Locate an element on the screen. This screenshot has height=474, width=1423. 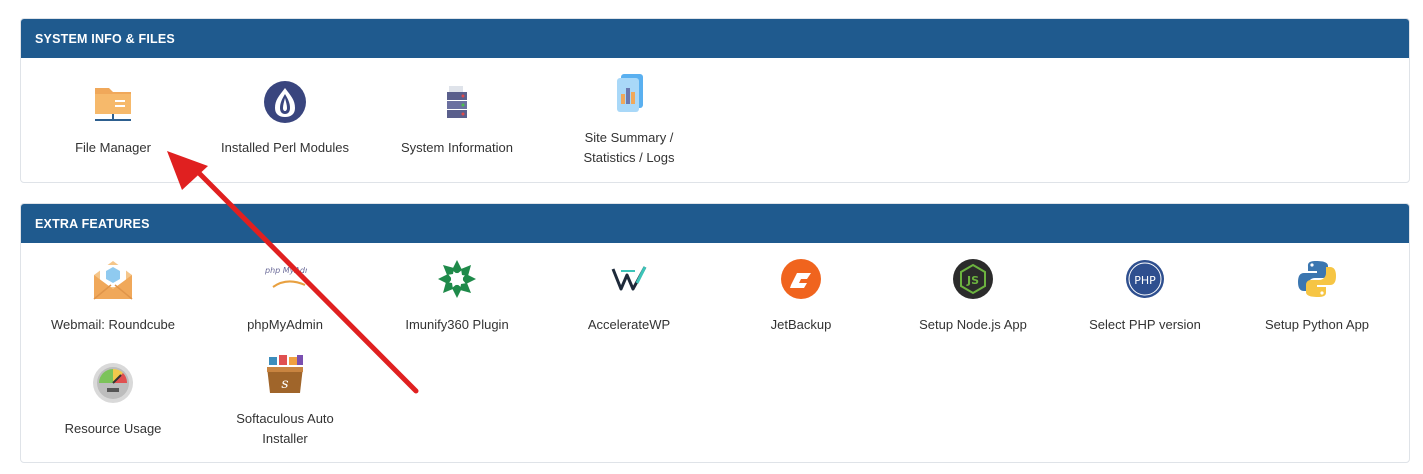
imunify360-plugin-tile: Imunify360 Plugin is located at coordinates (457, 296).